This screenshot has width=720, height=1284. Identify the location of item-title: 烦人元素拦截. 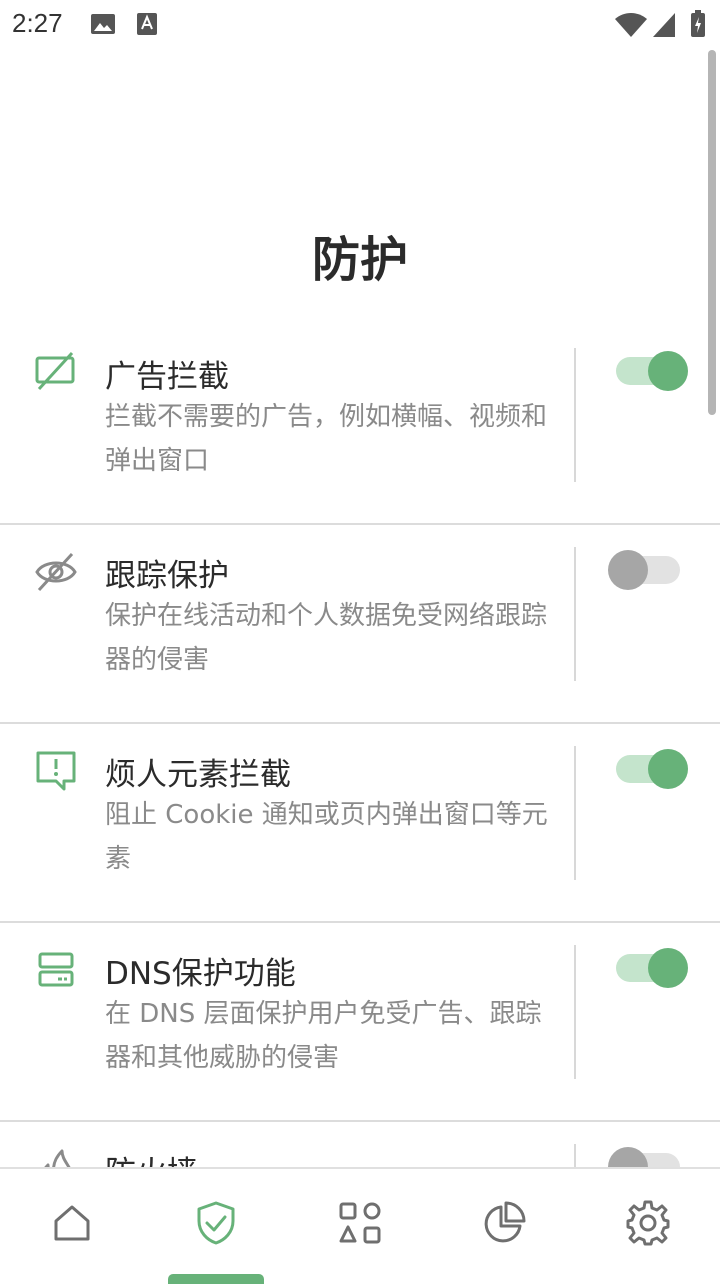
(198, 775).